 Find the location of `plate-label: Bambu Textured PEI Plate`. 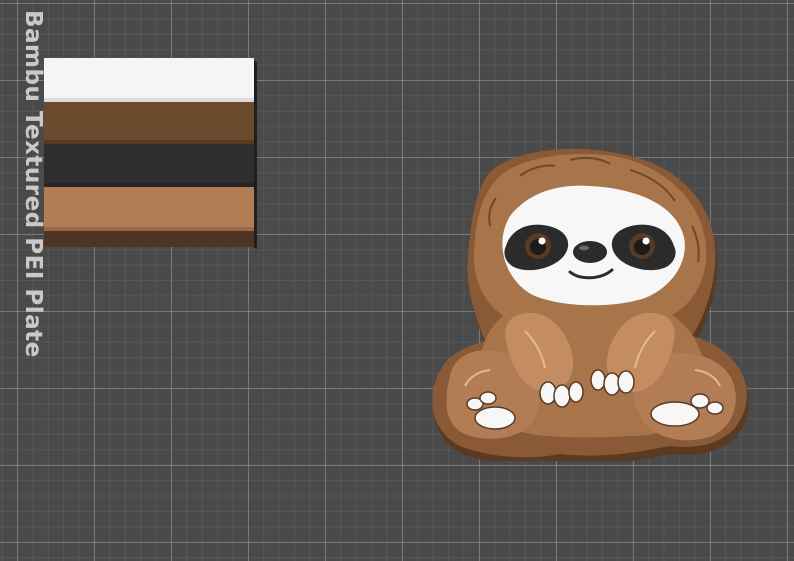

plate-label: Bambu Textured PEI Plate is located at coordinates (33, 184).